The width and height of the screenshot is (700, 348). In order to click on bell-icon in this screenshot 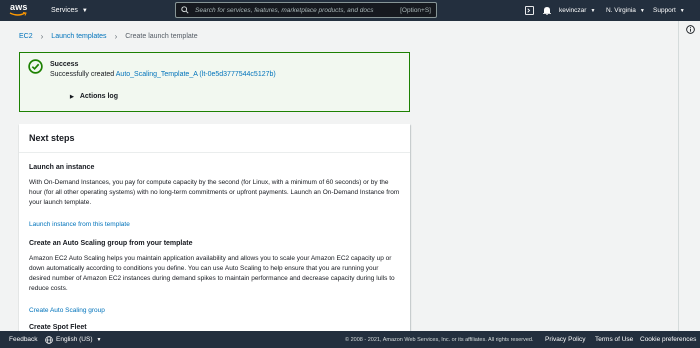, I will do `click(547, 11)`.